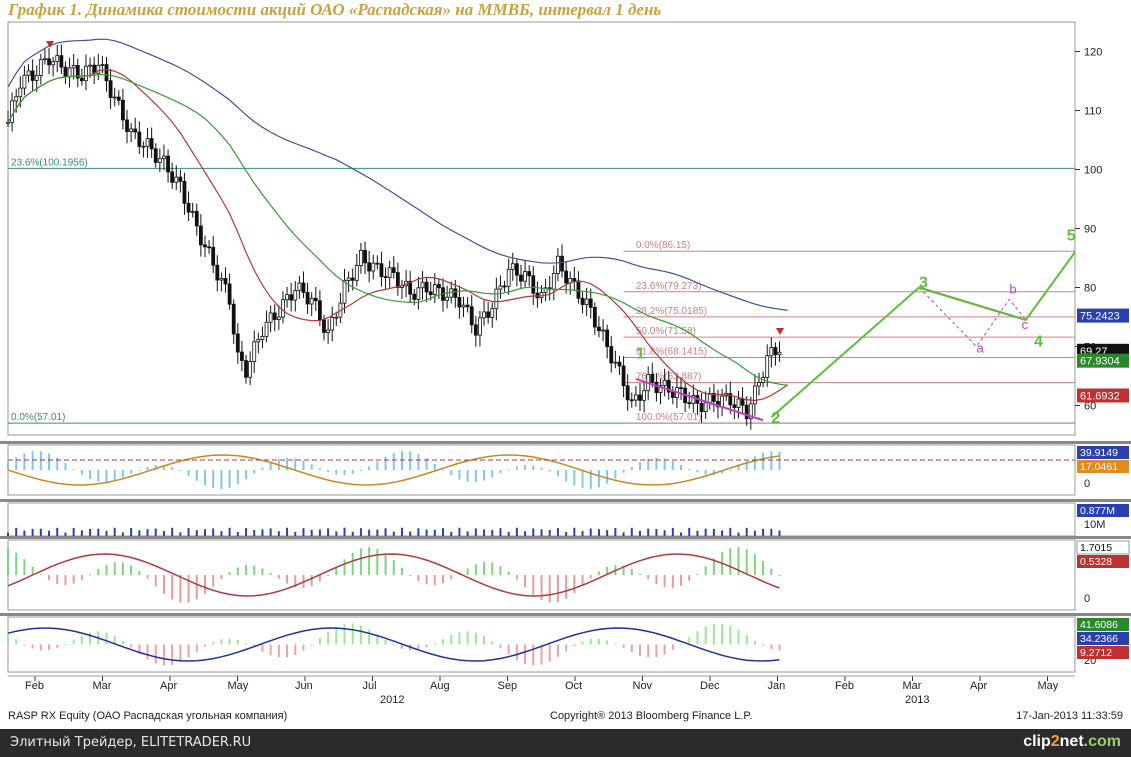 This screenshot has width=1131, height=757. Describe the element at coordinates (923, 283) in the screenshot. I see `wave-label: 3` at that location.